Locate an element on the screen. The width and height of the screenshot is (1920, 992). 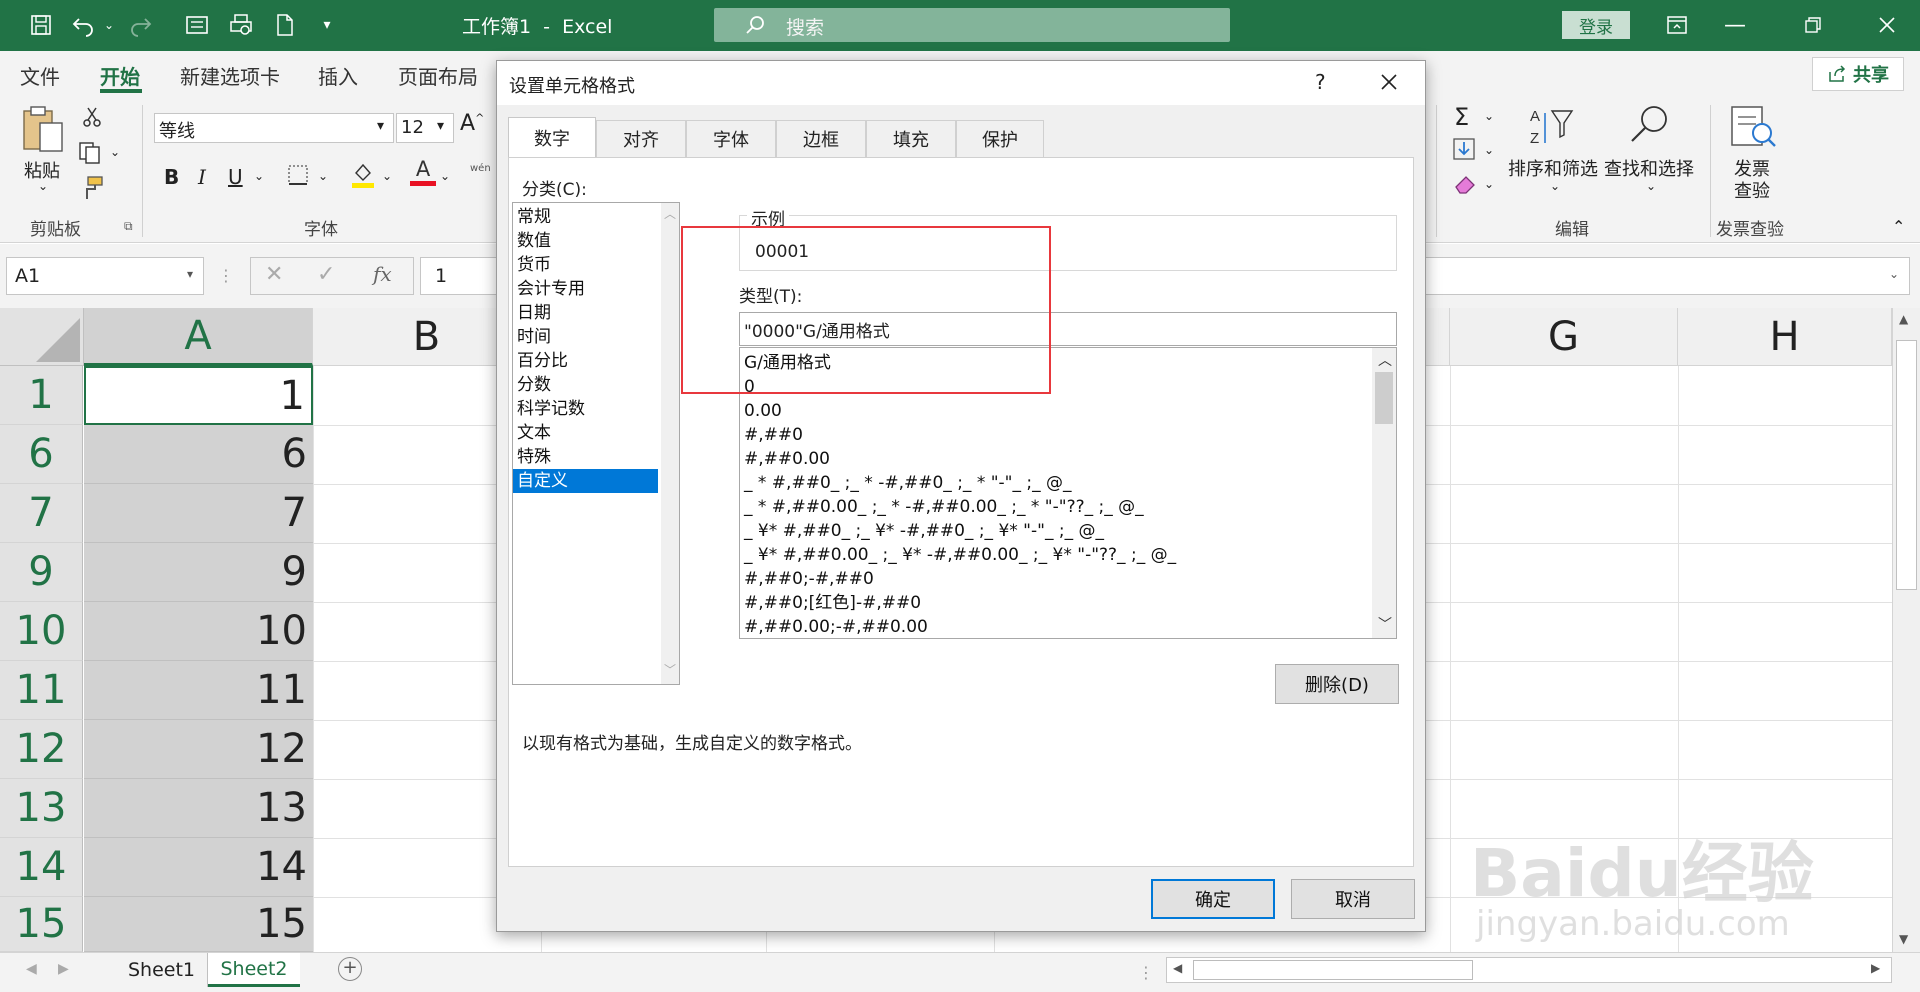
clear-icon is located at coordinates (1465, 185).